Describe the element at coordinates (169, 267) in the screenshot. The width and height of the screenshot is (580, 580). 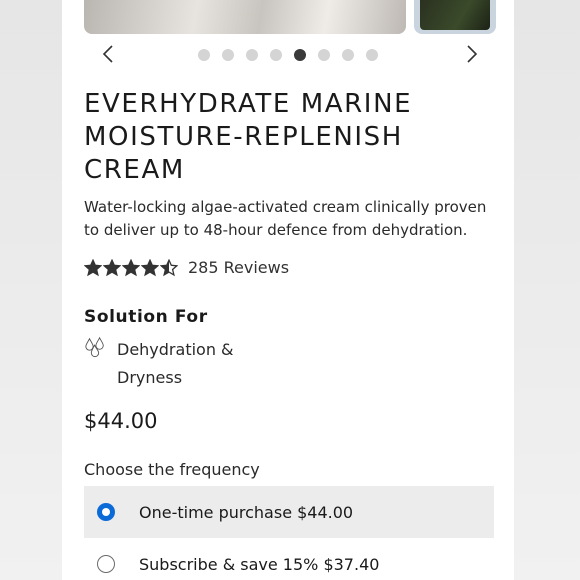
I see `star-half-icon` at that location.